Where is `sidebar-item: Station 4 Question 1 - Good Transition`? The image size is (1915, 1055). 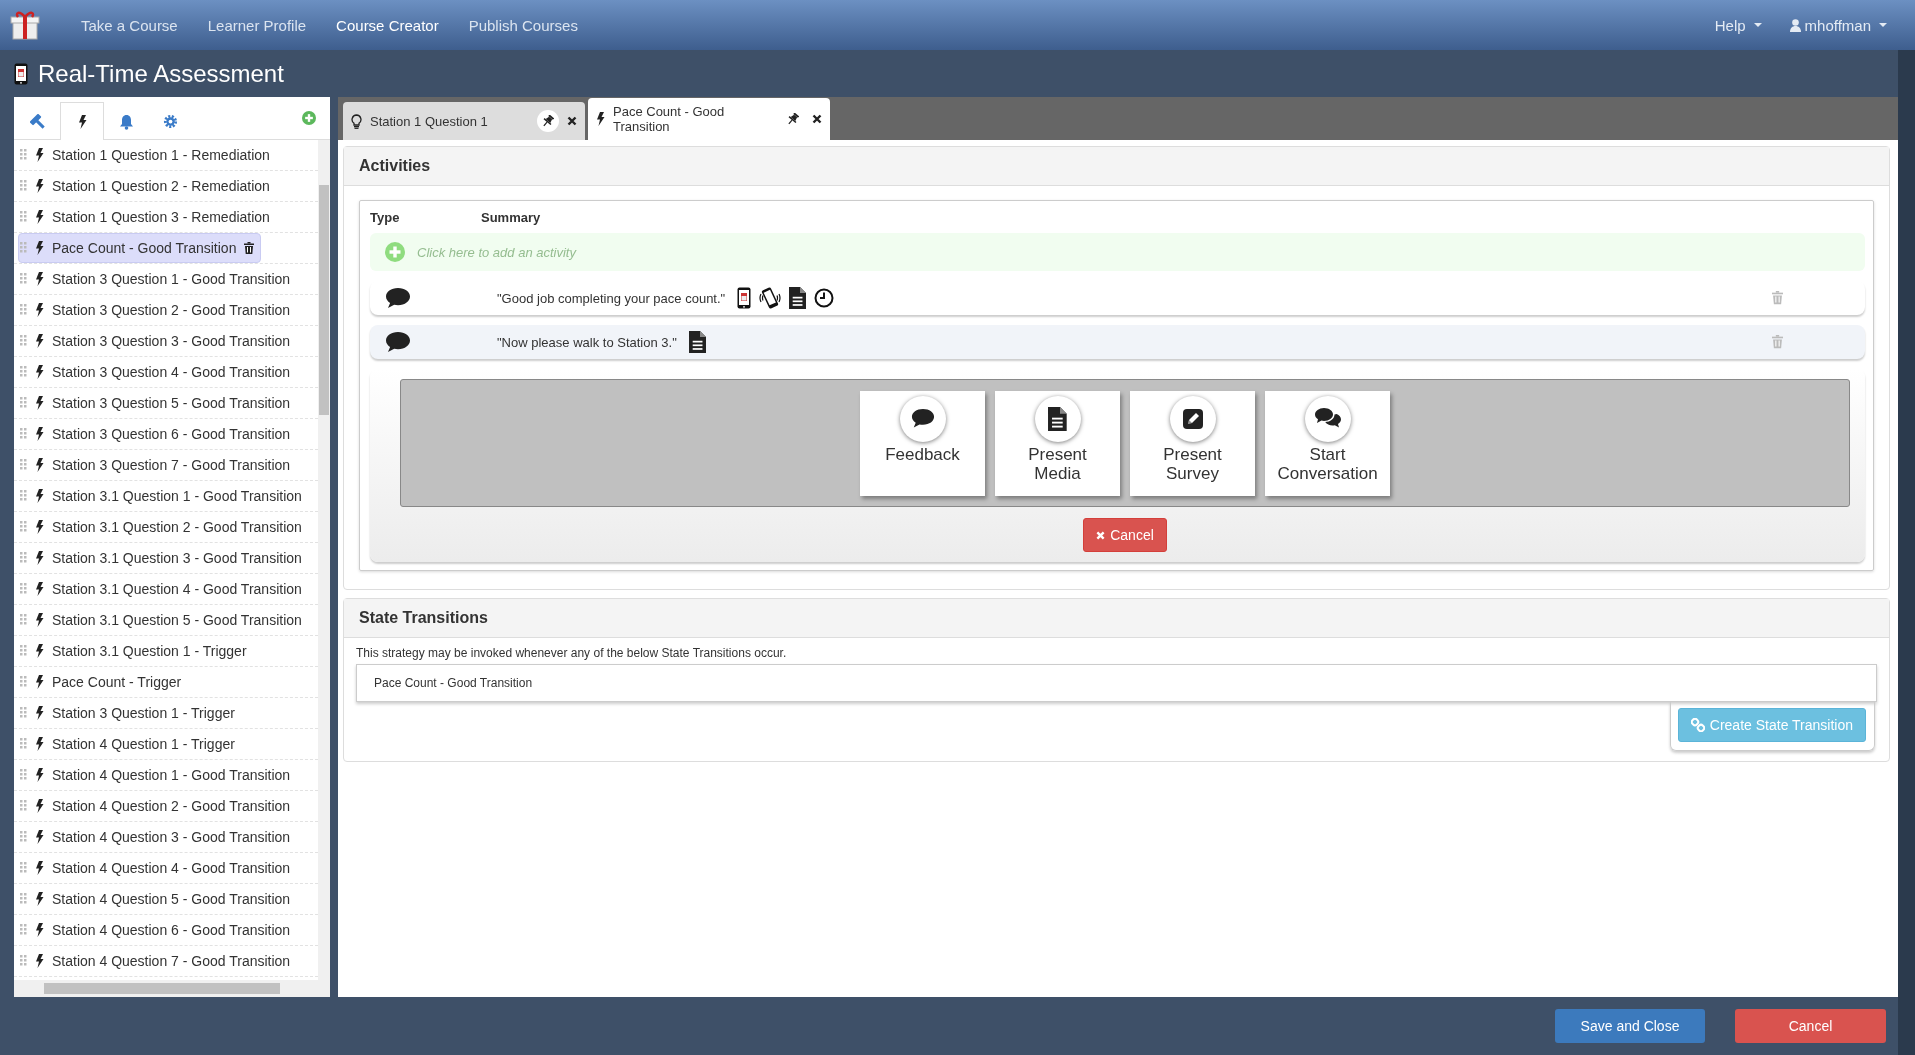 sidebar-item: Station 4 Question 1 - Good Transition is located at coordinates (158, 775).